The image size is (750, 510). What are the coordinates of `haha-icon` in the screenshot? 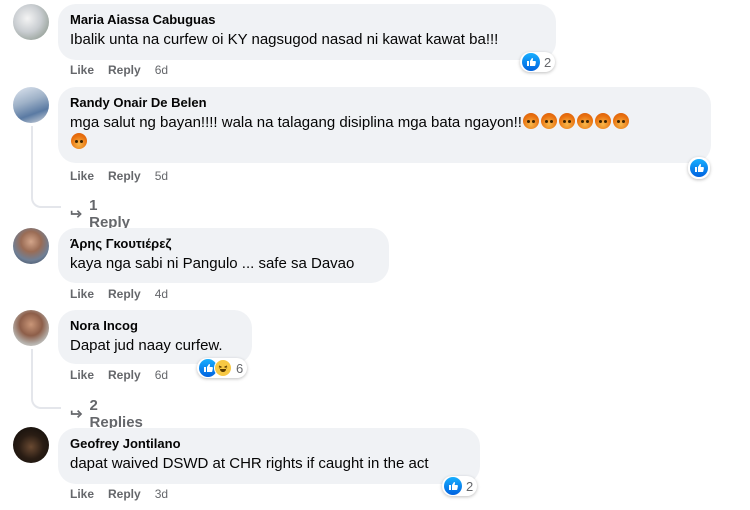 It's located at (223, 368).